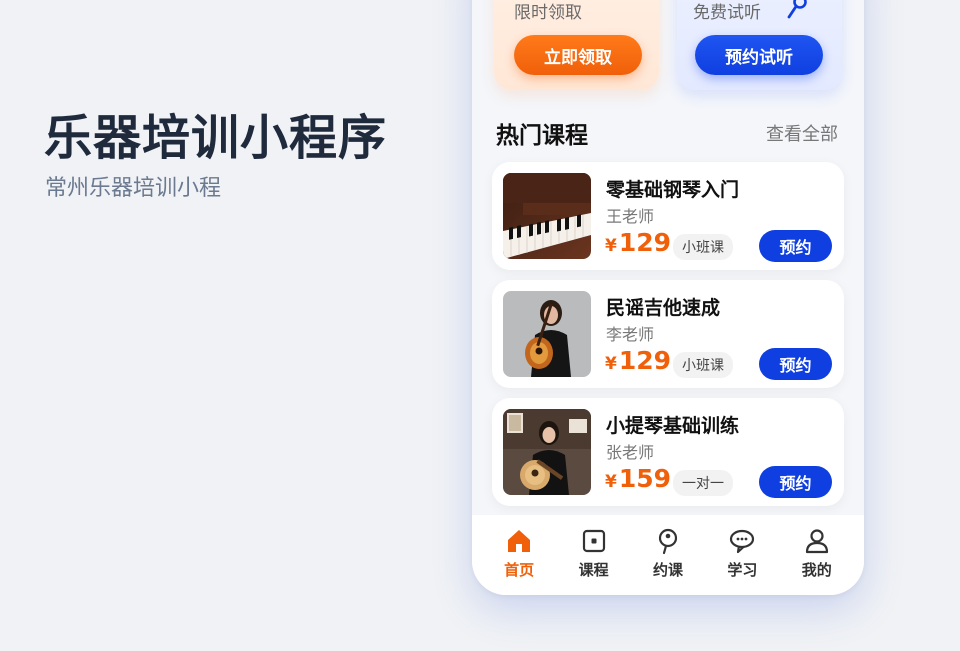 The width and height of the screenshot is (960, 651). Describe the element at coordinates (668, 216) in the screenshot. I see `course-card: 零基础钢琴入门 王老师 ¥ 129 小班课 预约` at that location.